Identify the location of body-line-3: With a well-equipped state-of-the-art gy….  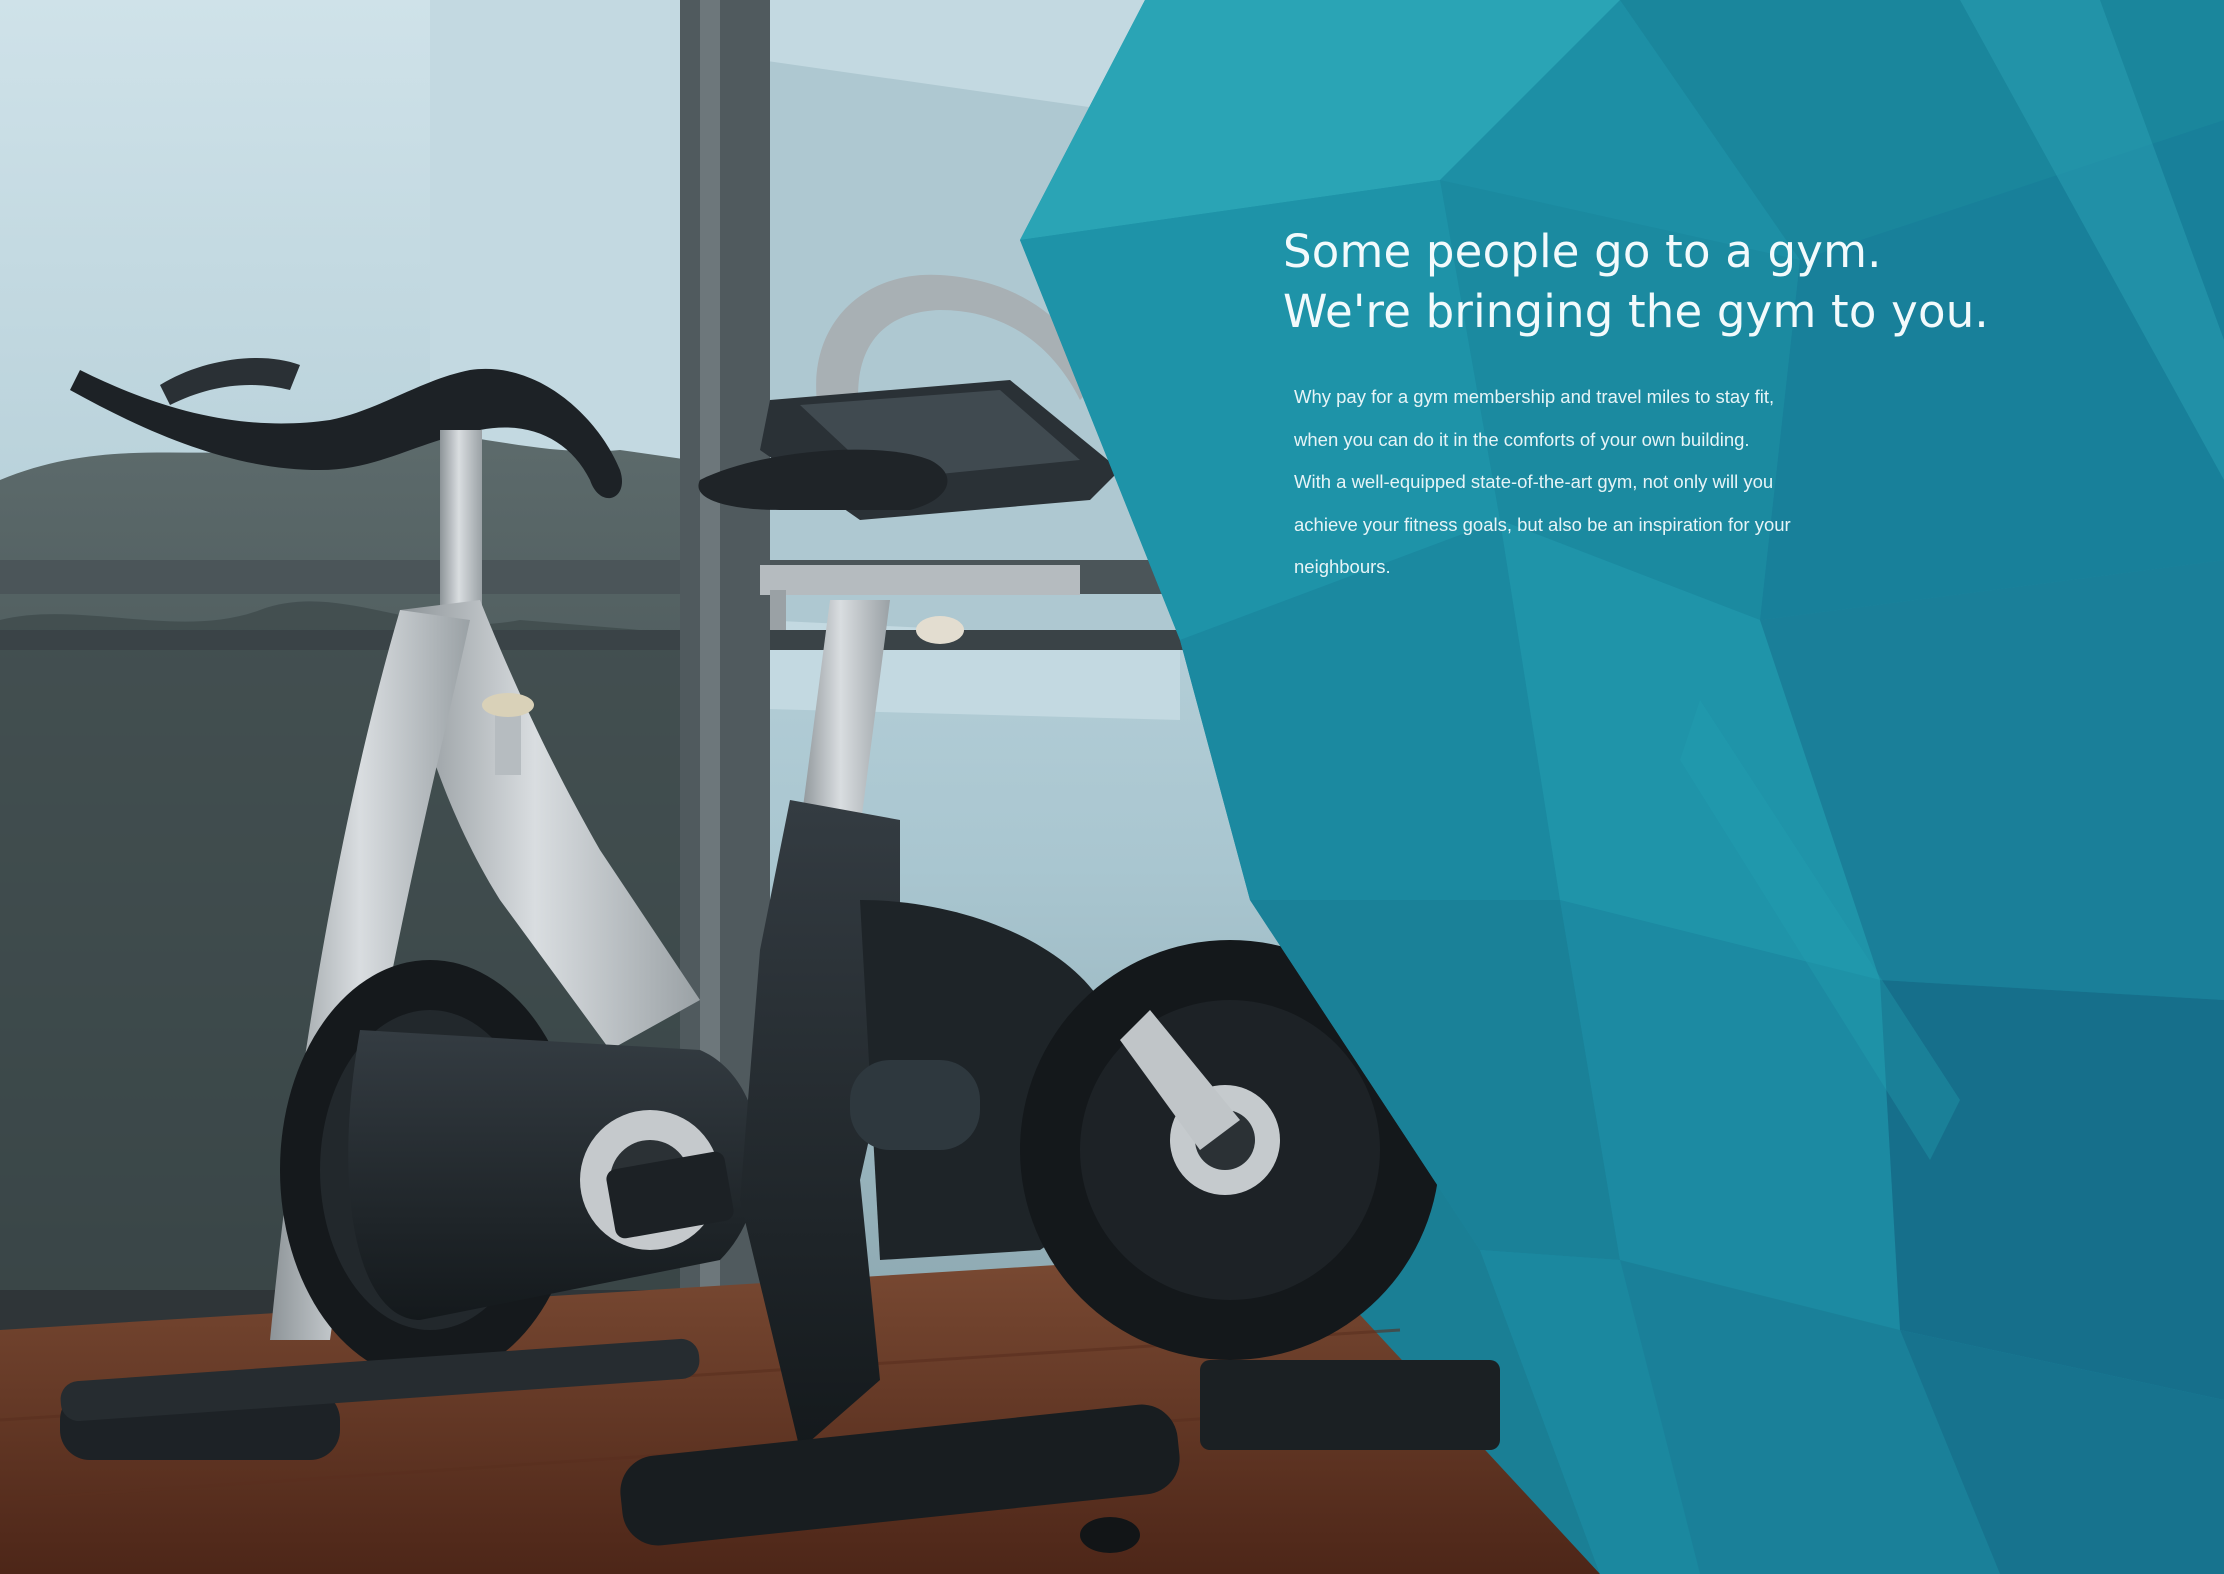
(1534, 481).